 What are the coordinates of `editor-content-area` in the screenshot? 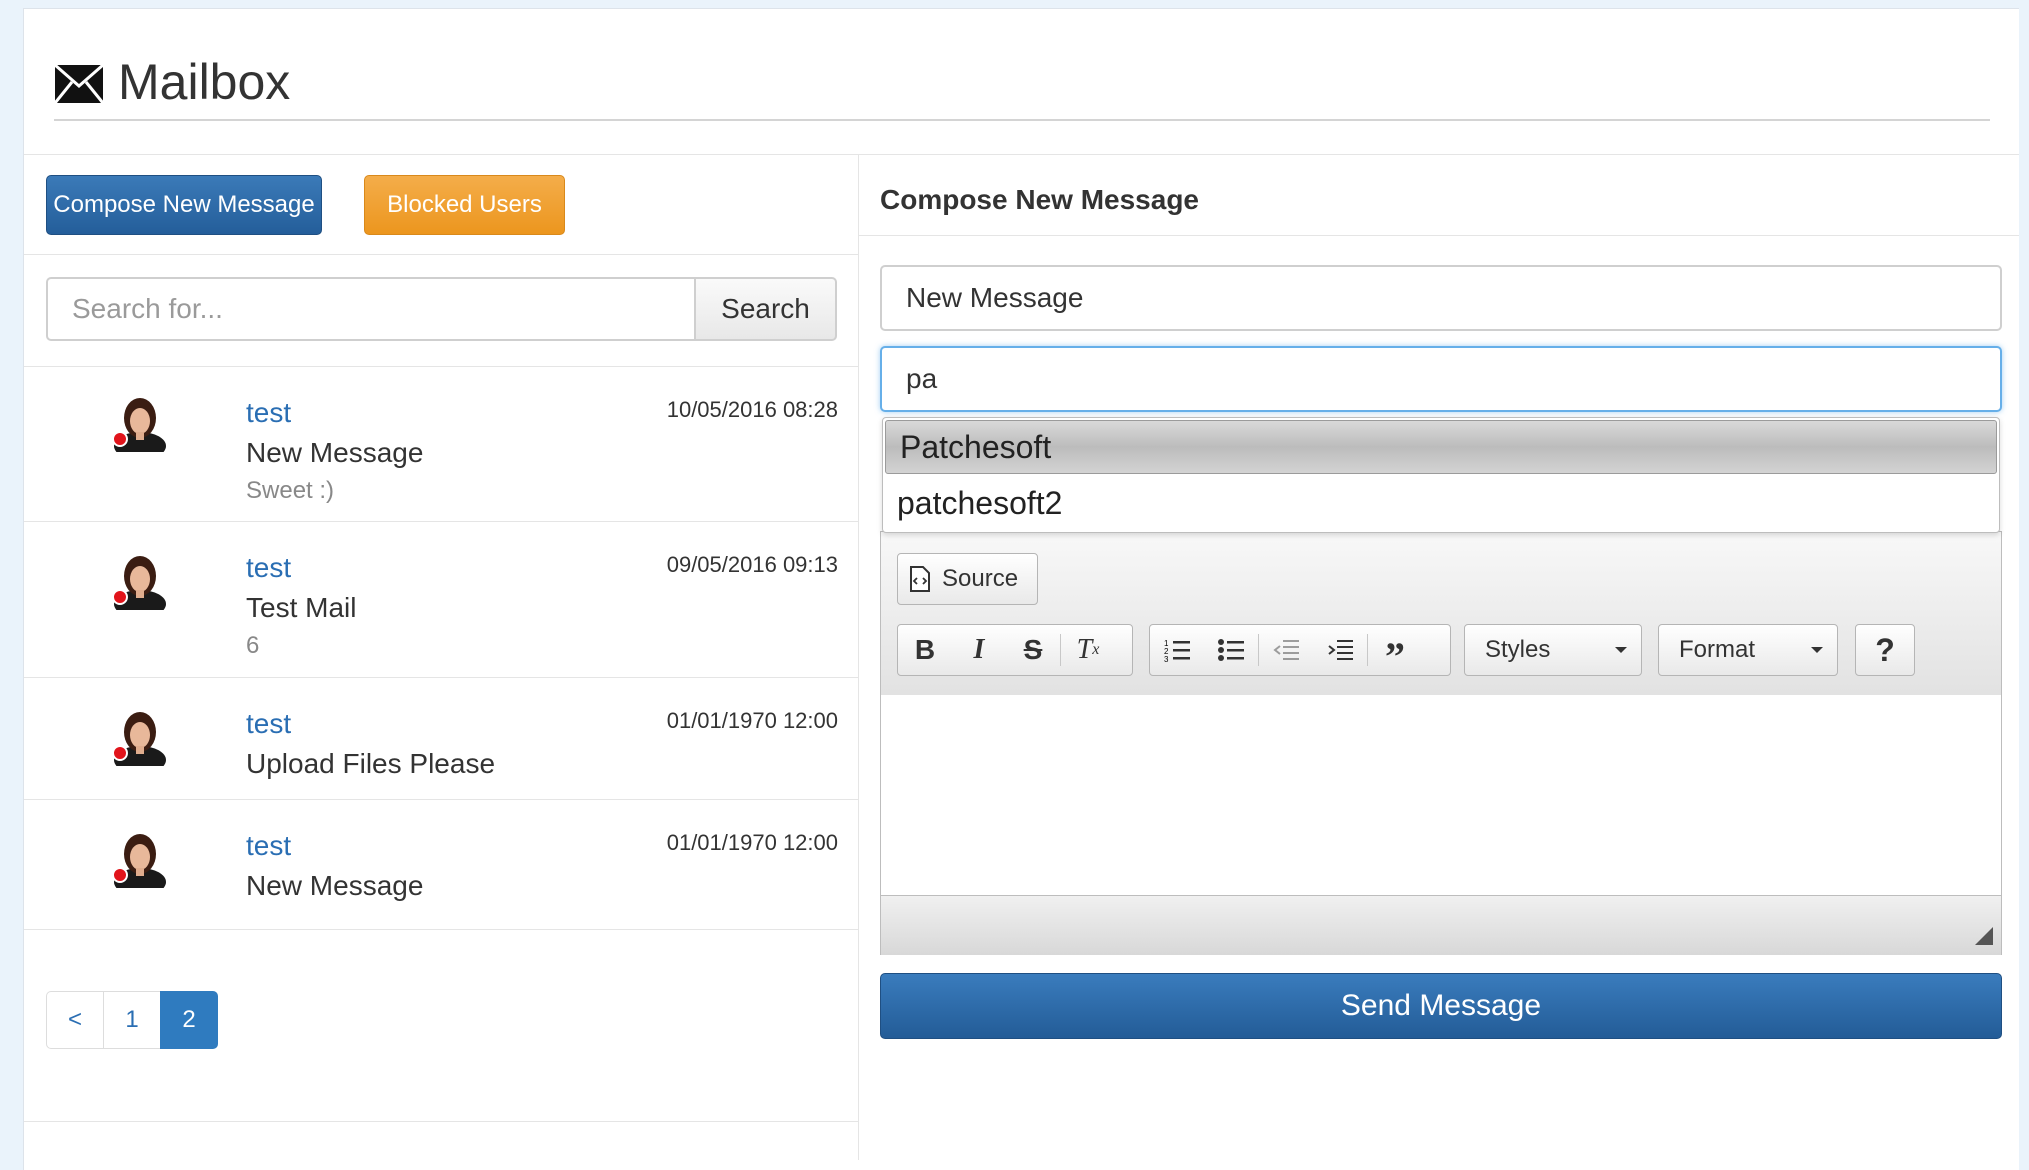 It's located at (1441, 795).